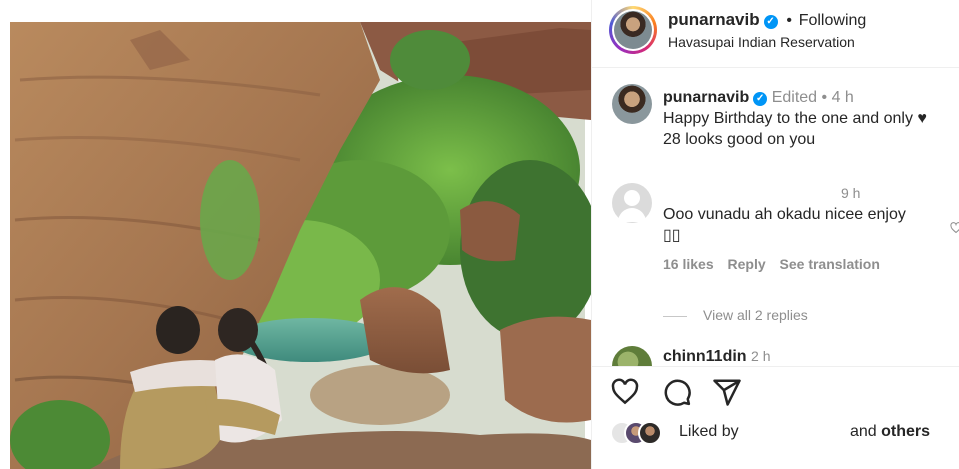  Describe the element at coordinates (709, 431) in the screenshot. I see `liked-by-label: Liked by` at that location.